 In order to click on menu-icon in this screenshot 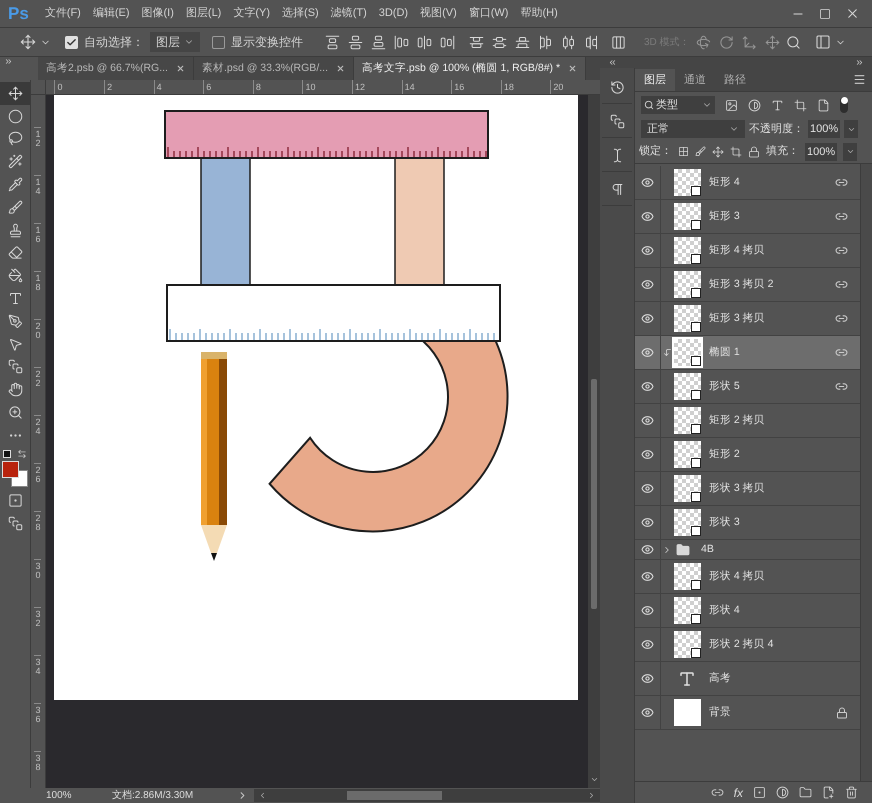, I will do `click(859, 79)`.